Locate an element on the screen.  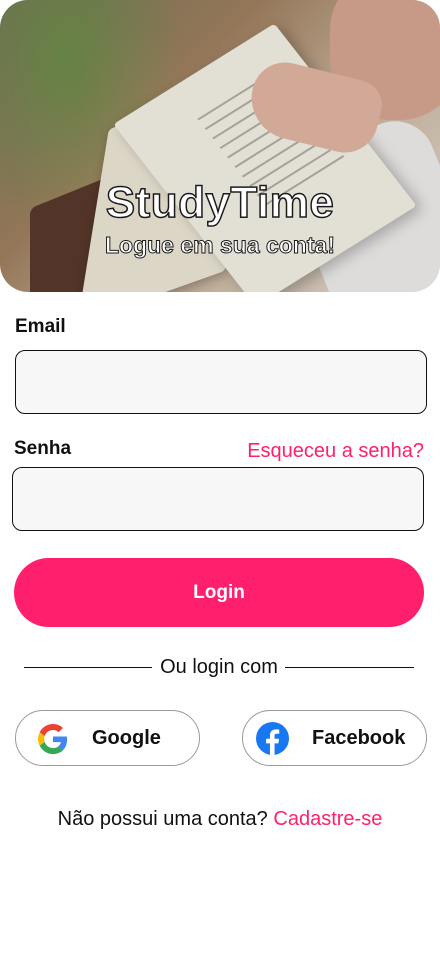
google-icon is located at coordinates (53, 739).